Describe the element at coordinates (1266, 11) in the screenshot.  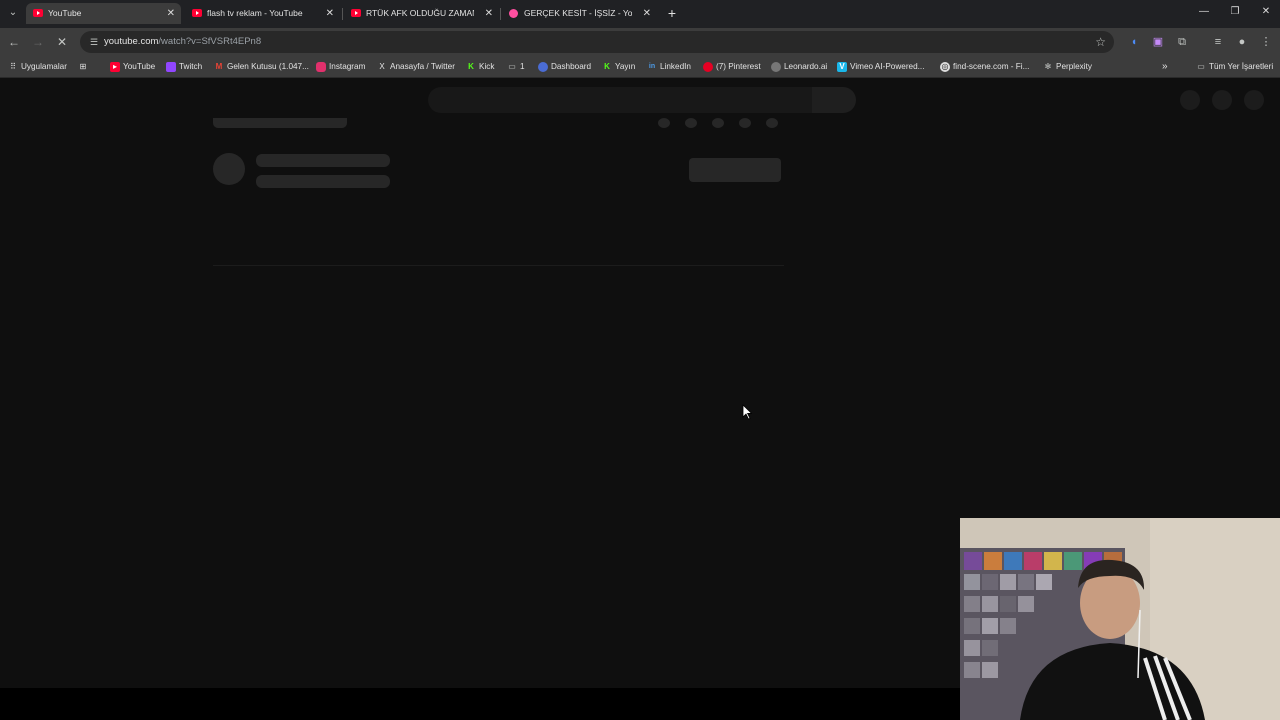
I see `close-window-icon: ✕` at that location.